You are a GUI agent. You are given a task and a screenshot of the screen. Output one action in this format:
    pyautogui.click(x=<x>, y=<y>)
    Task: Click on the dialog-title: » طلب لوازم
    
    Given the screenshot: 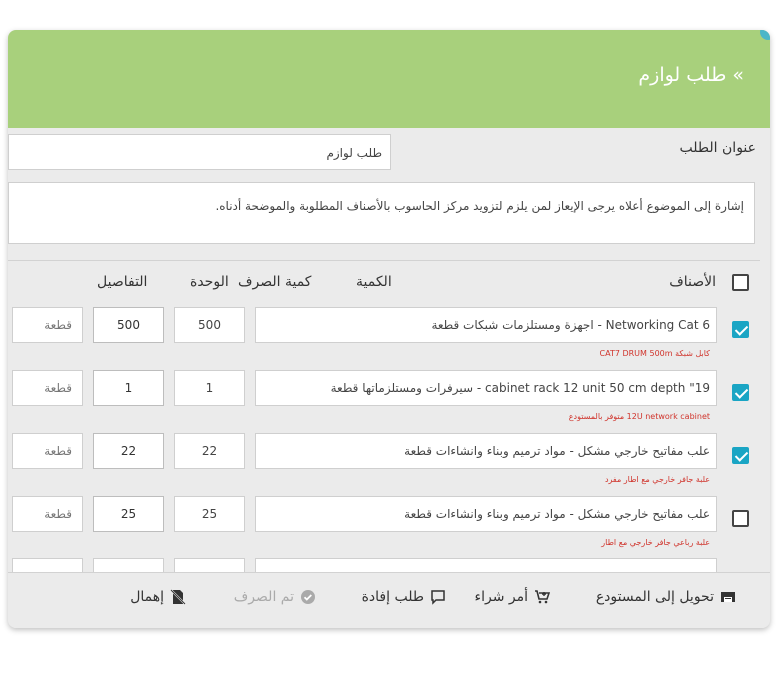 What is the action you would take?
    pyautogui.click(x=691, y=75)
    